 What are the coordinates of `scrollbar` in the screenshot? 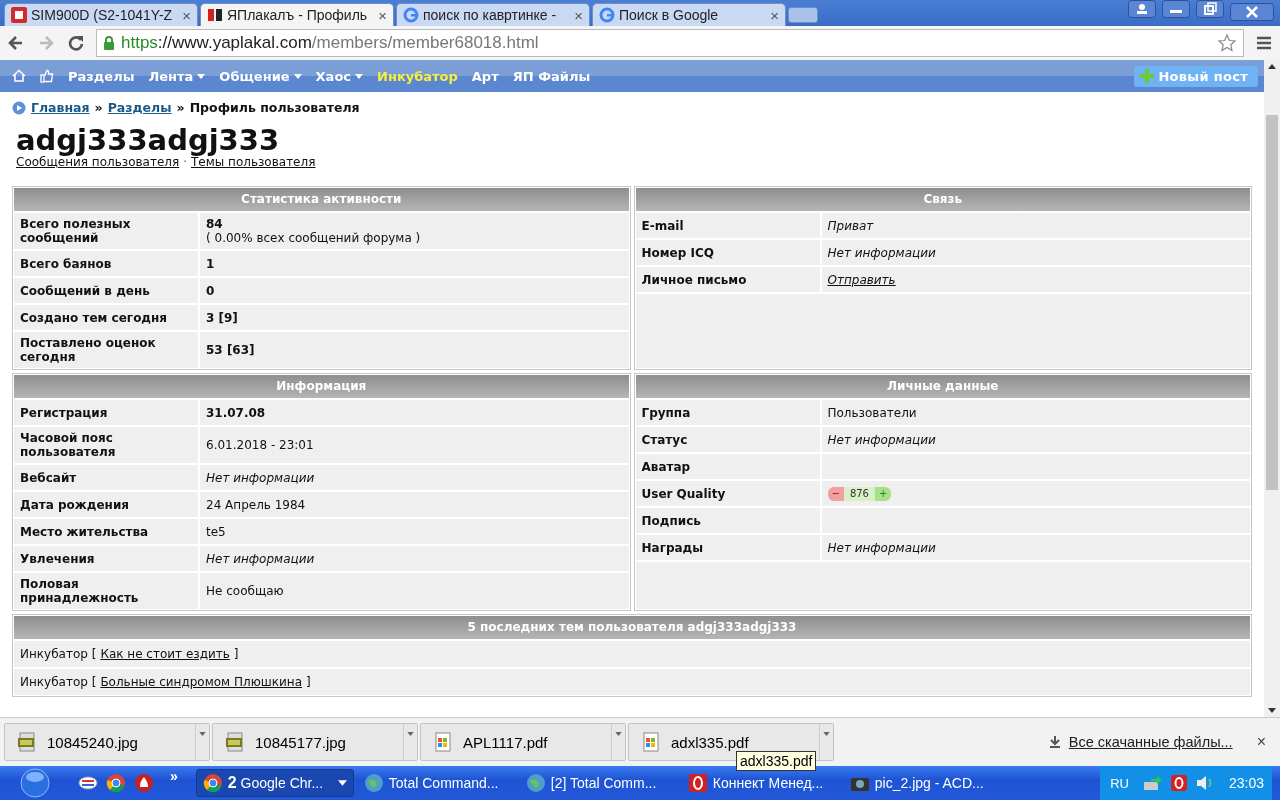 It's located at (1272, 388).